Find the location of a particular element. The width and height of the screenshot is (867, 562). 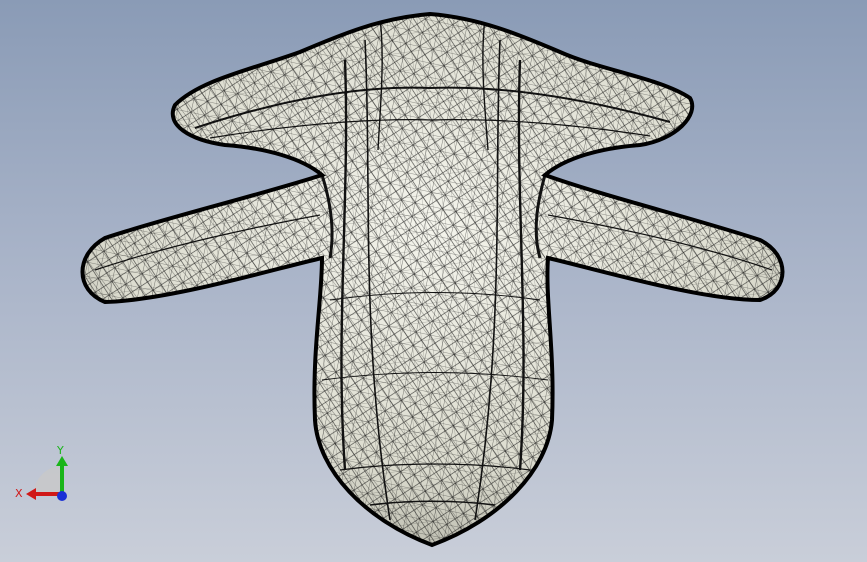

y-axis-arrow is located at coordinates (62, 479).